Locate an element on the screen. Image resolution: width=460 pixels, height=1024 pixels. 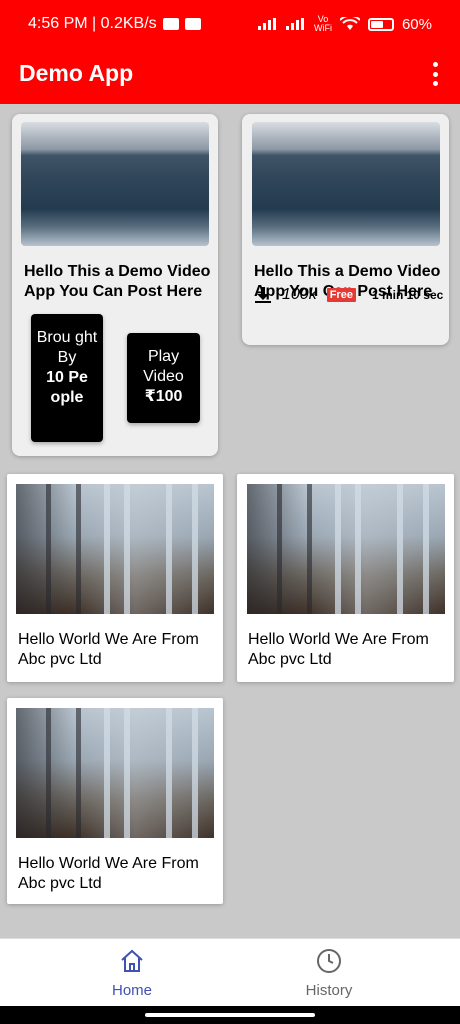
nav-home: Home is located at coordinates (132, 973).